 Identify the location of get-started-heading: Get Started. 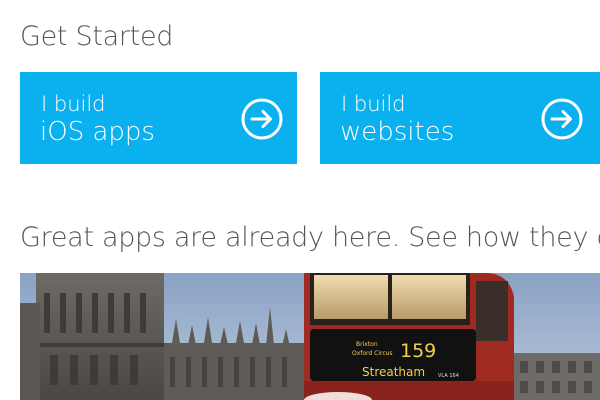
(97, 36).